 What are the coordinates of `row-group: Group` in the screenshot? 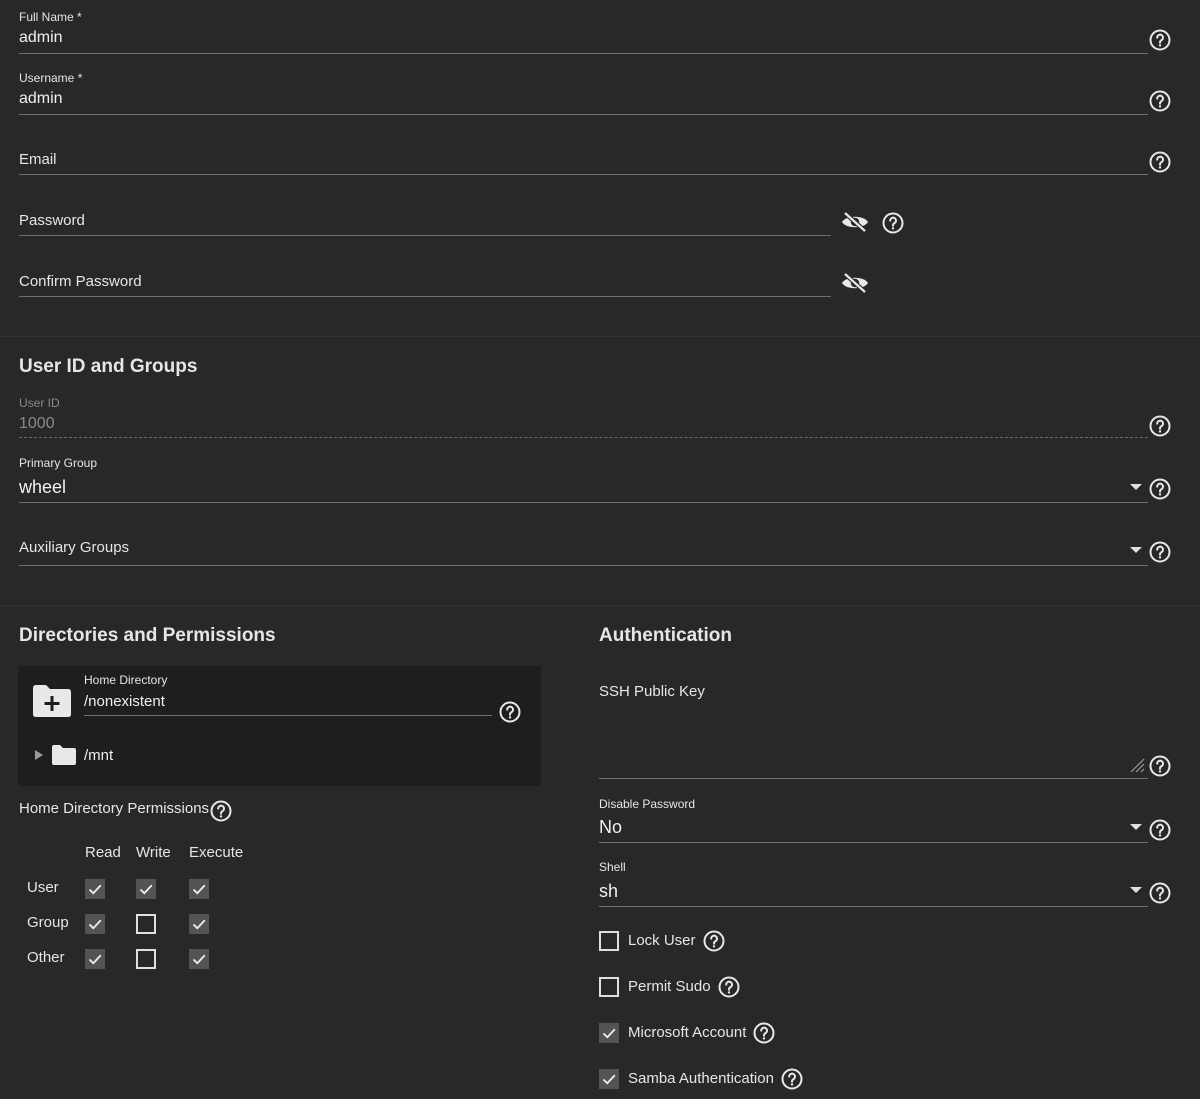 It's located at (48, 922).